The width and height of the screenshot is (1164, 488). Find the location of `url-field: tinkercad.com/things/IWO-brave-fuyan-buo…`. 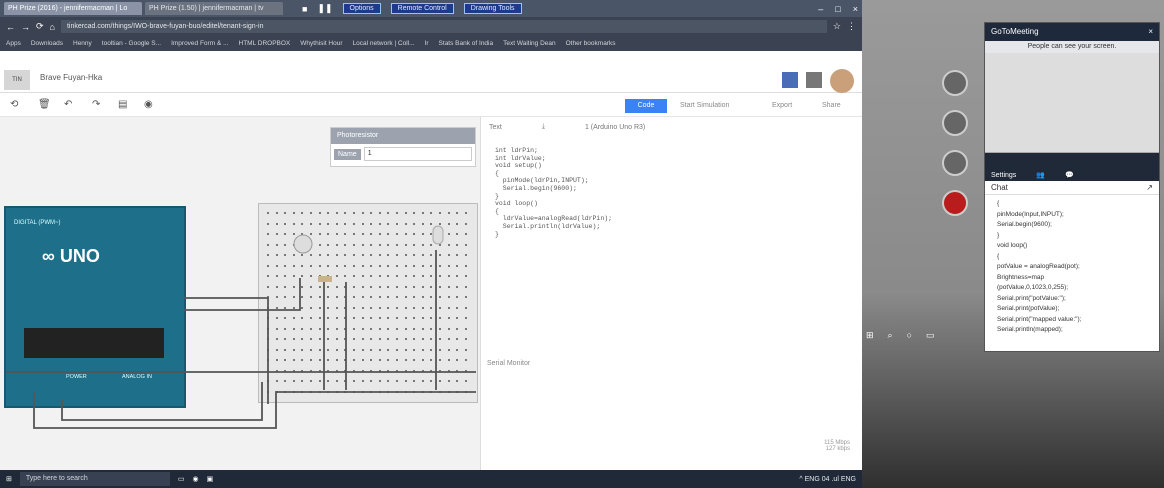

url-field: tinkercad.com/things/IWO-brave-fuyan-buo… is located at coordinates (443, 26).